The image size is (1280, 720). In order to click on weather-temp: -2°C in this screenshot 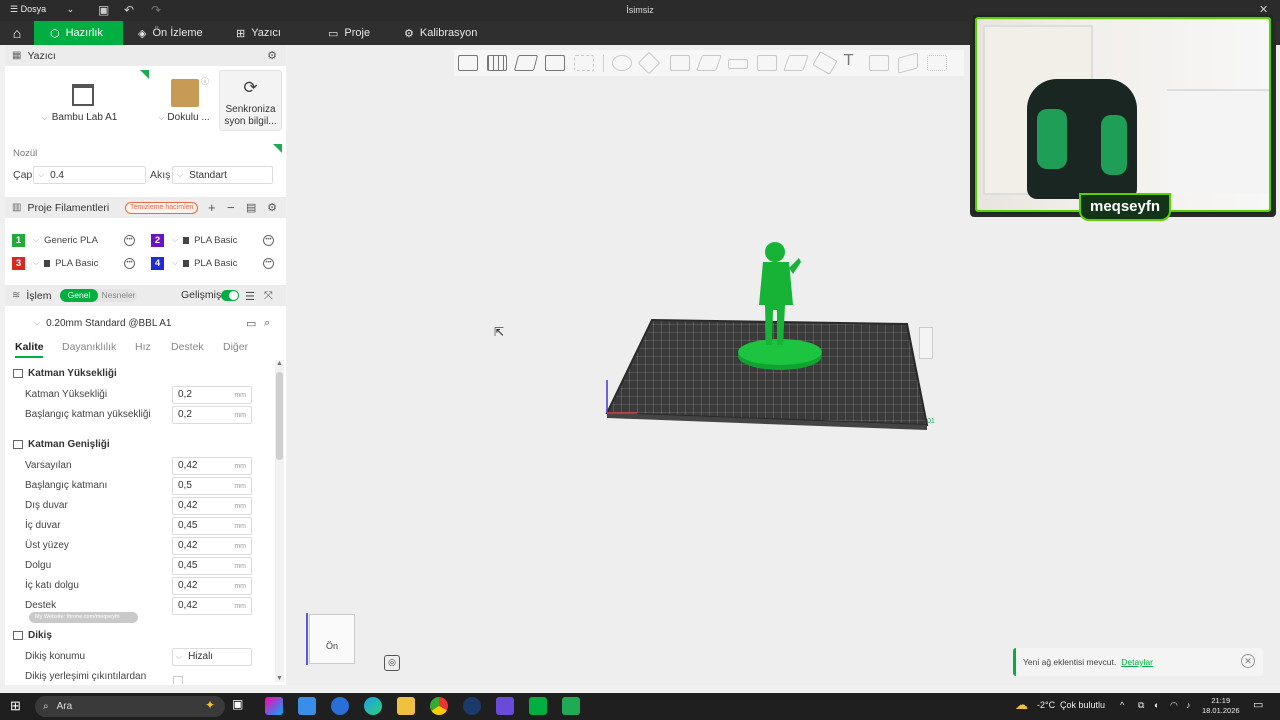, I will do `click(1046, 705)`.